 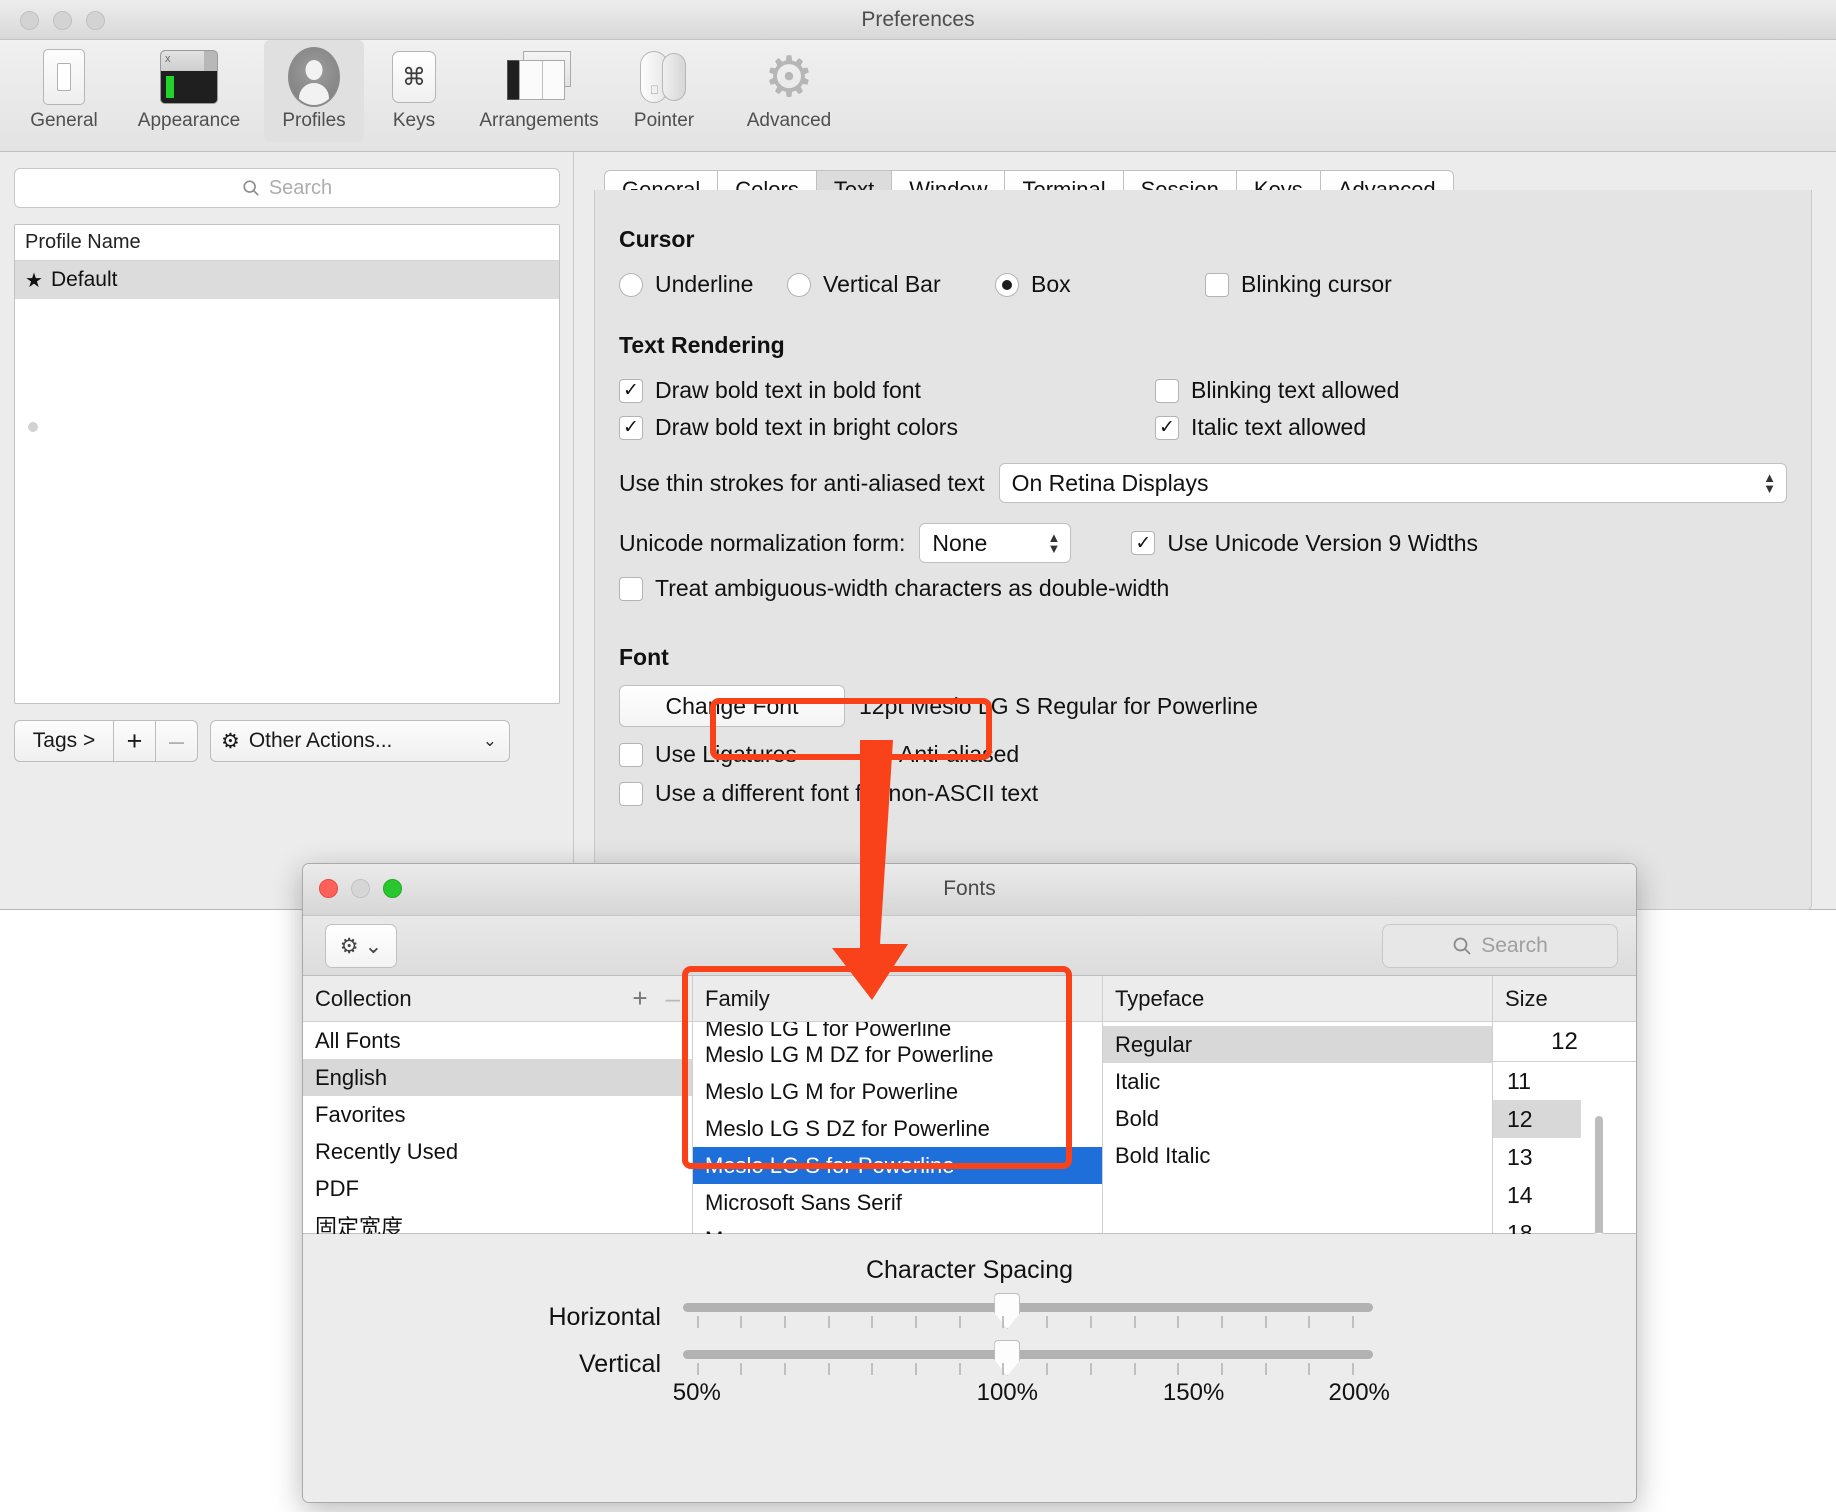 I want to click on profile-search-input: Search, so click(x=287, y=188).